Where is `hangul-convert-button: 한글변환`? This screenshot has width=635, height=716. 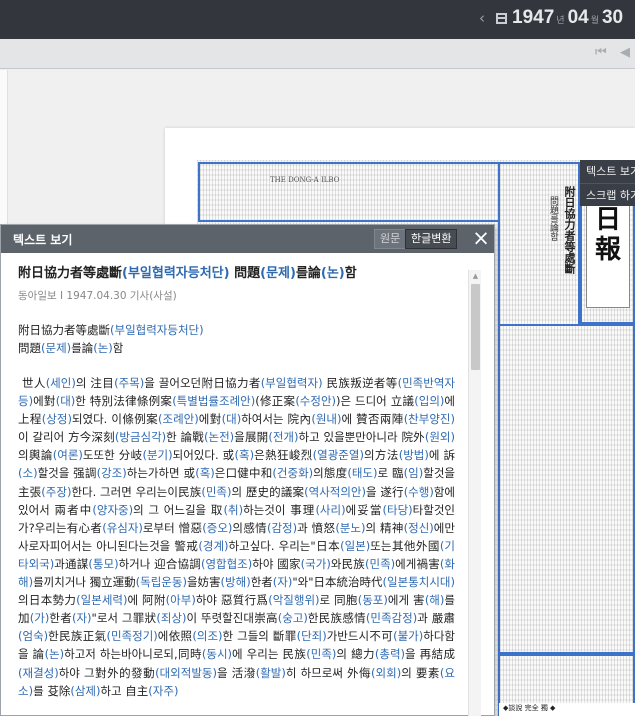 hangul-convert-button: 한글변환 is located at coordinates (431, 239).